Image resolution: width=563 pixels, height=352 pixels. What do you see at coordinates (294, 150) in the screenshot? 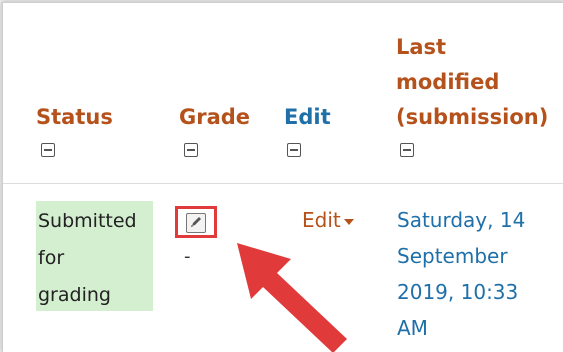
I see `collapse-column-edit-icon` at bounding box center [294, 150].